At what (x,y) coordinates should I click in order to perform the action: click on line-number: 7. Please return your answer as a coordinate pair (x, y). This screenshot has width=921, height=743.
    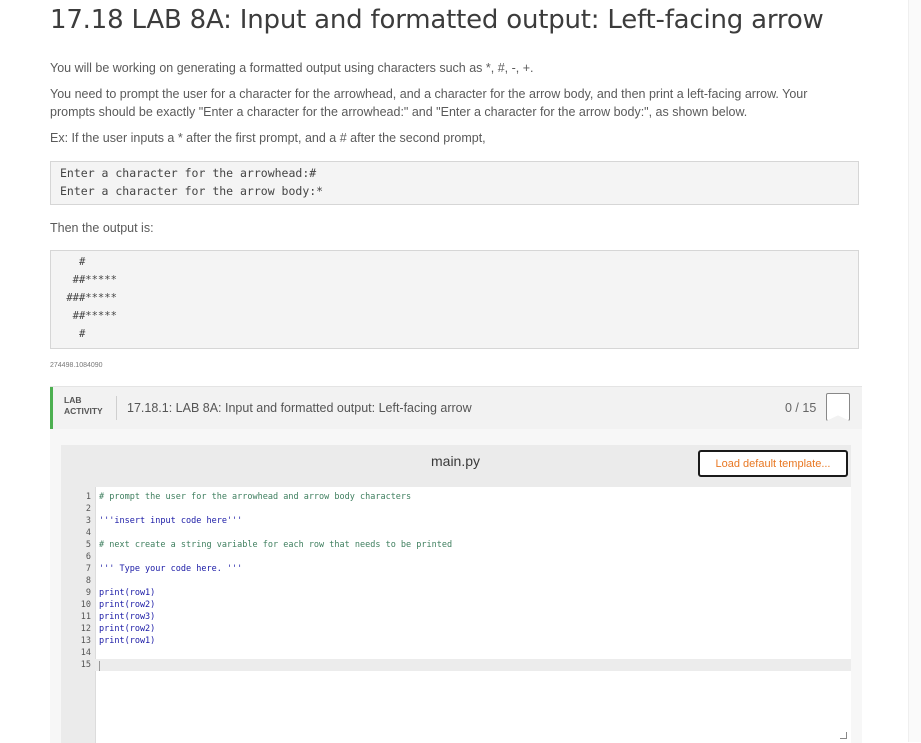
    Looking at the image, I should click on (88, 569).